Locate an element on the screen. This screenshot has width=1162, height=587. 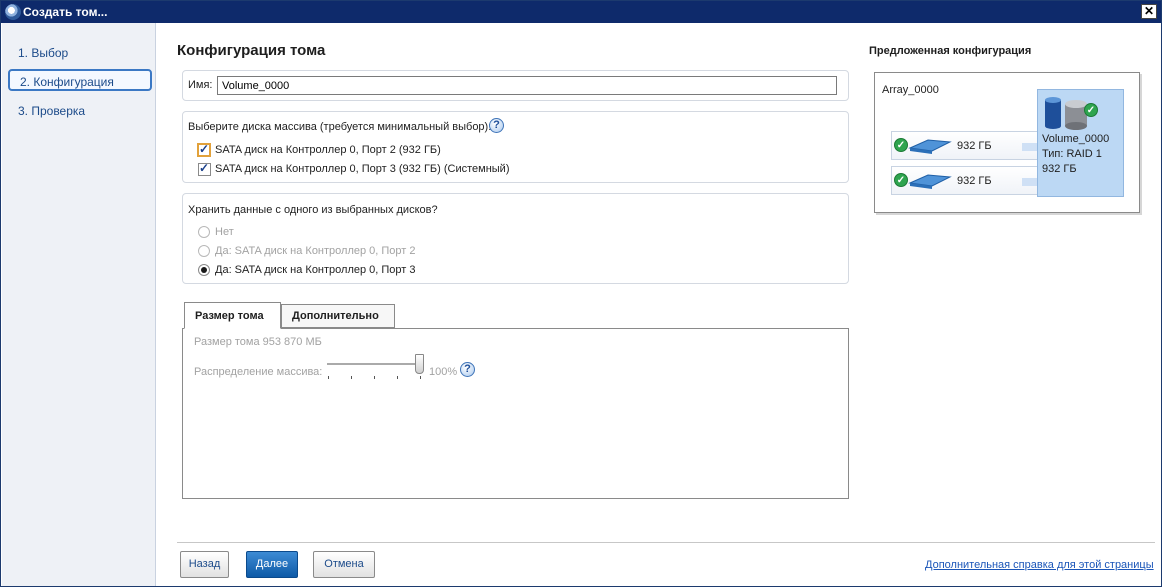
step-configuration: 2. Конфигурация is located at coordinates (80, 80).